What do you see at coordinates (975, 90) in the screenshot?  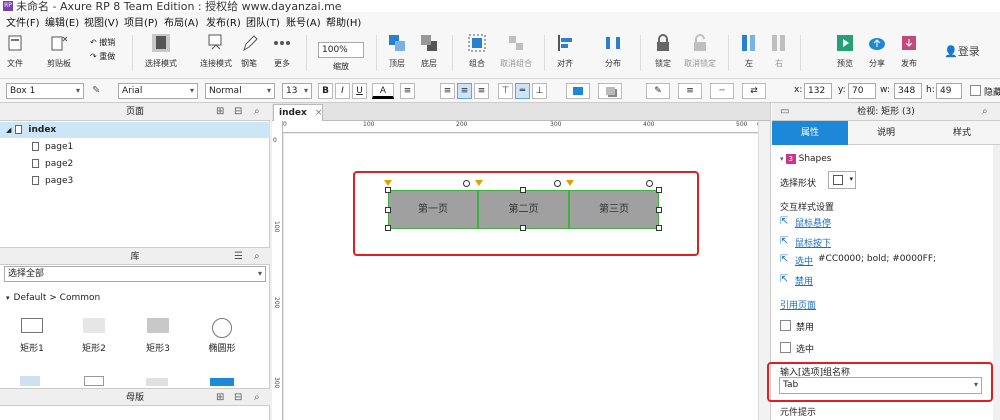 I see `hide-checkbox` at bounding box center [975, 90].